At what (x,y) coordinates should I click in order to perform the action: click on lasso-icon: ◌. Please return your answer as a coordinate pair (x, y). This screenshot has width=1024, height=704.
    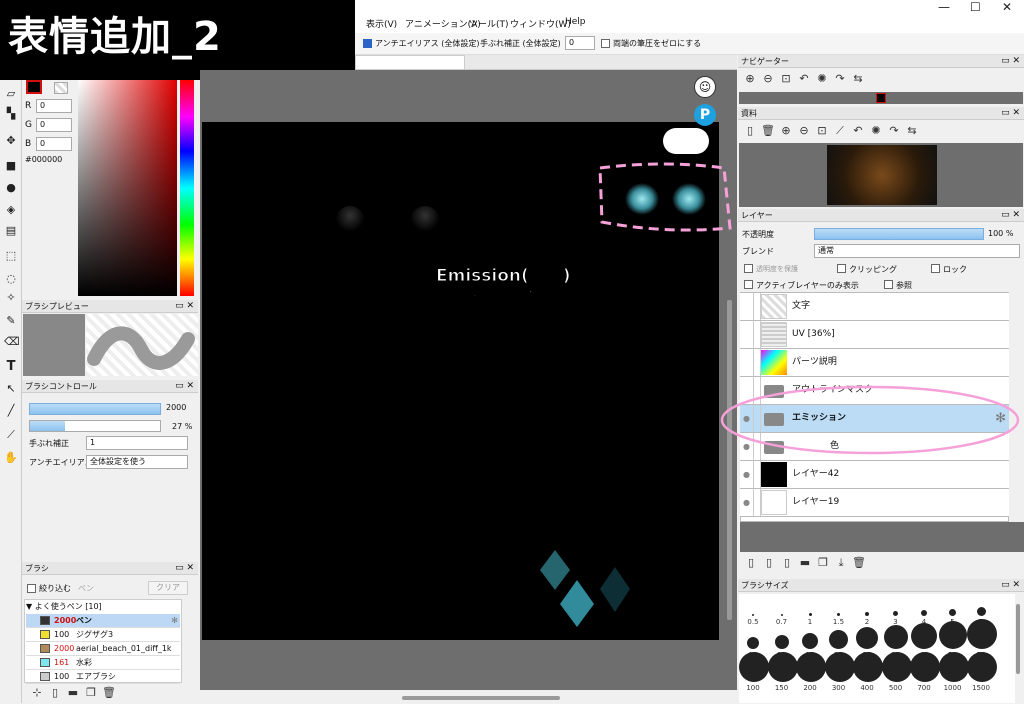
    Looking at the image, I should click on (11, 279).